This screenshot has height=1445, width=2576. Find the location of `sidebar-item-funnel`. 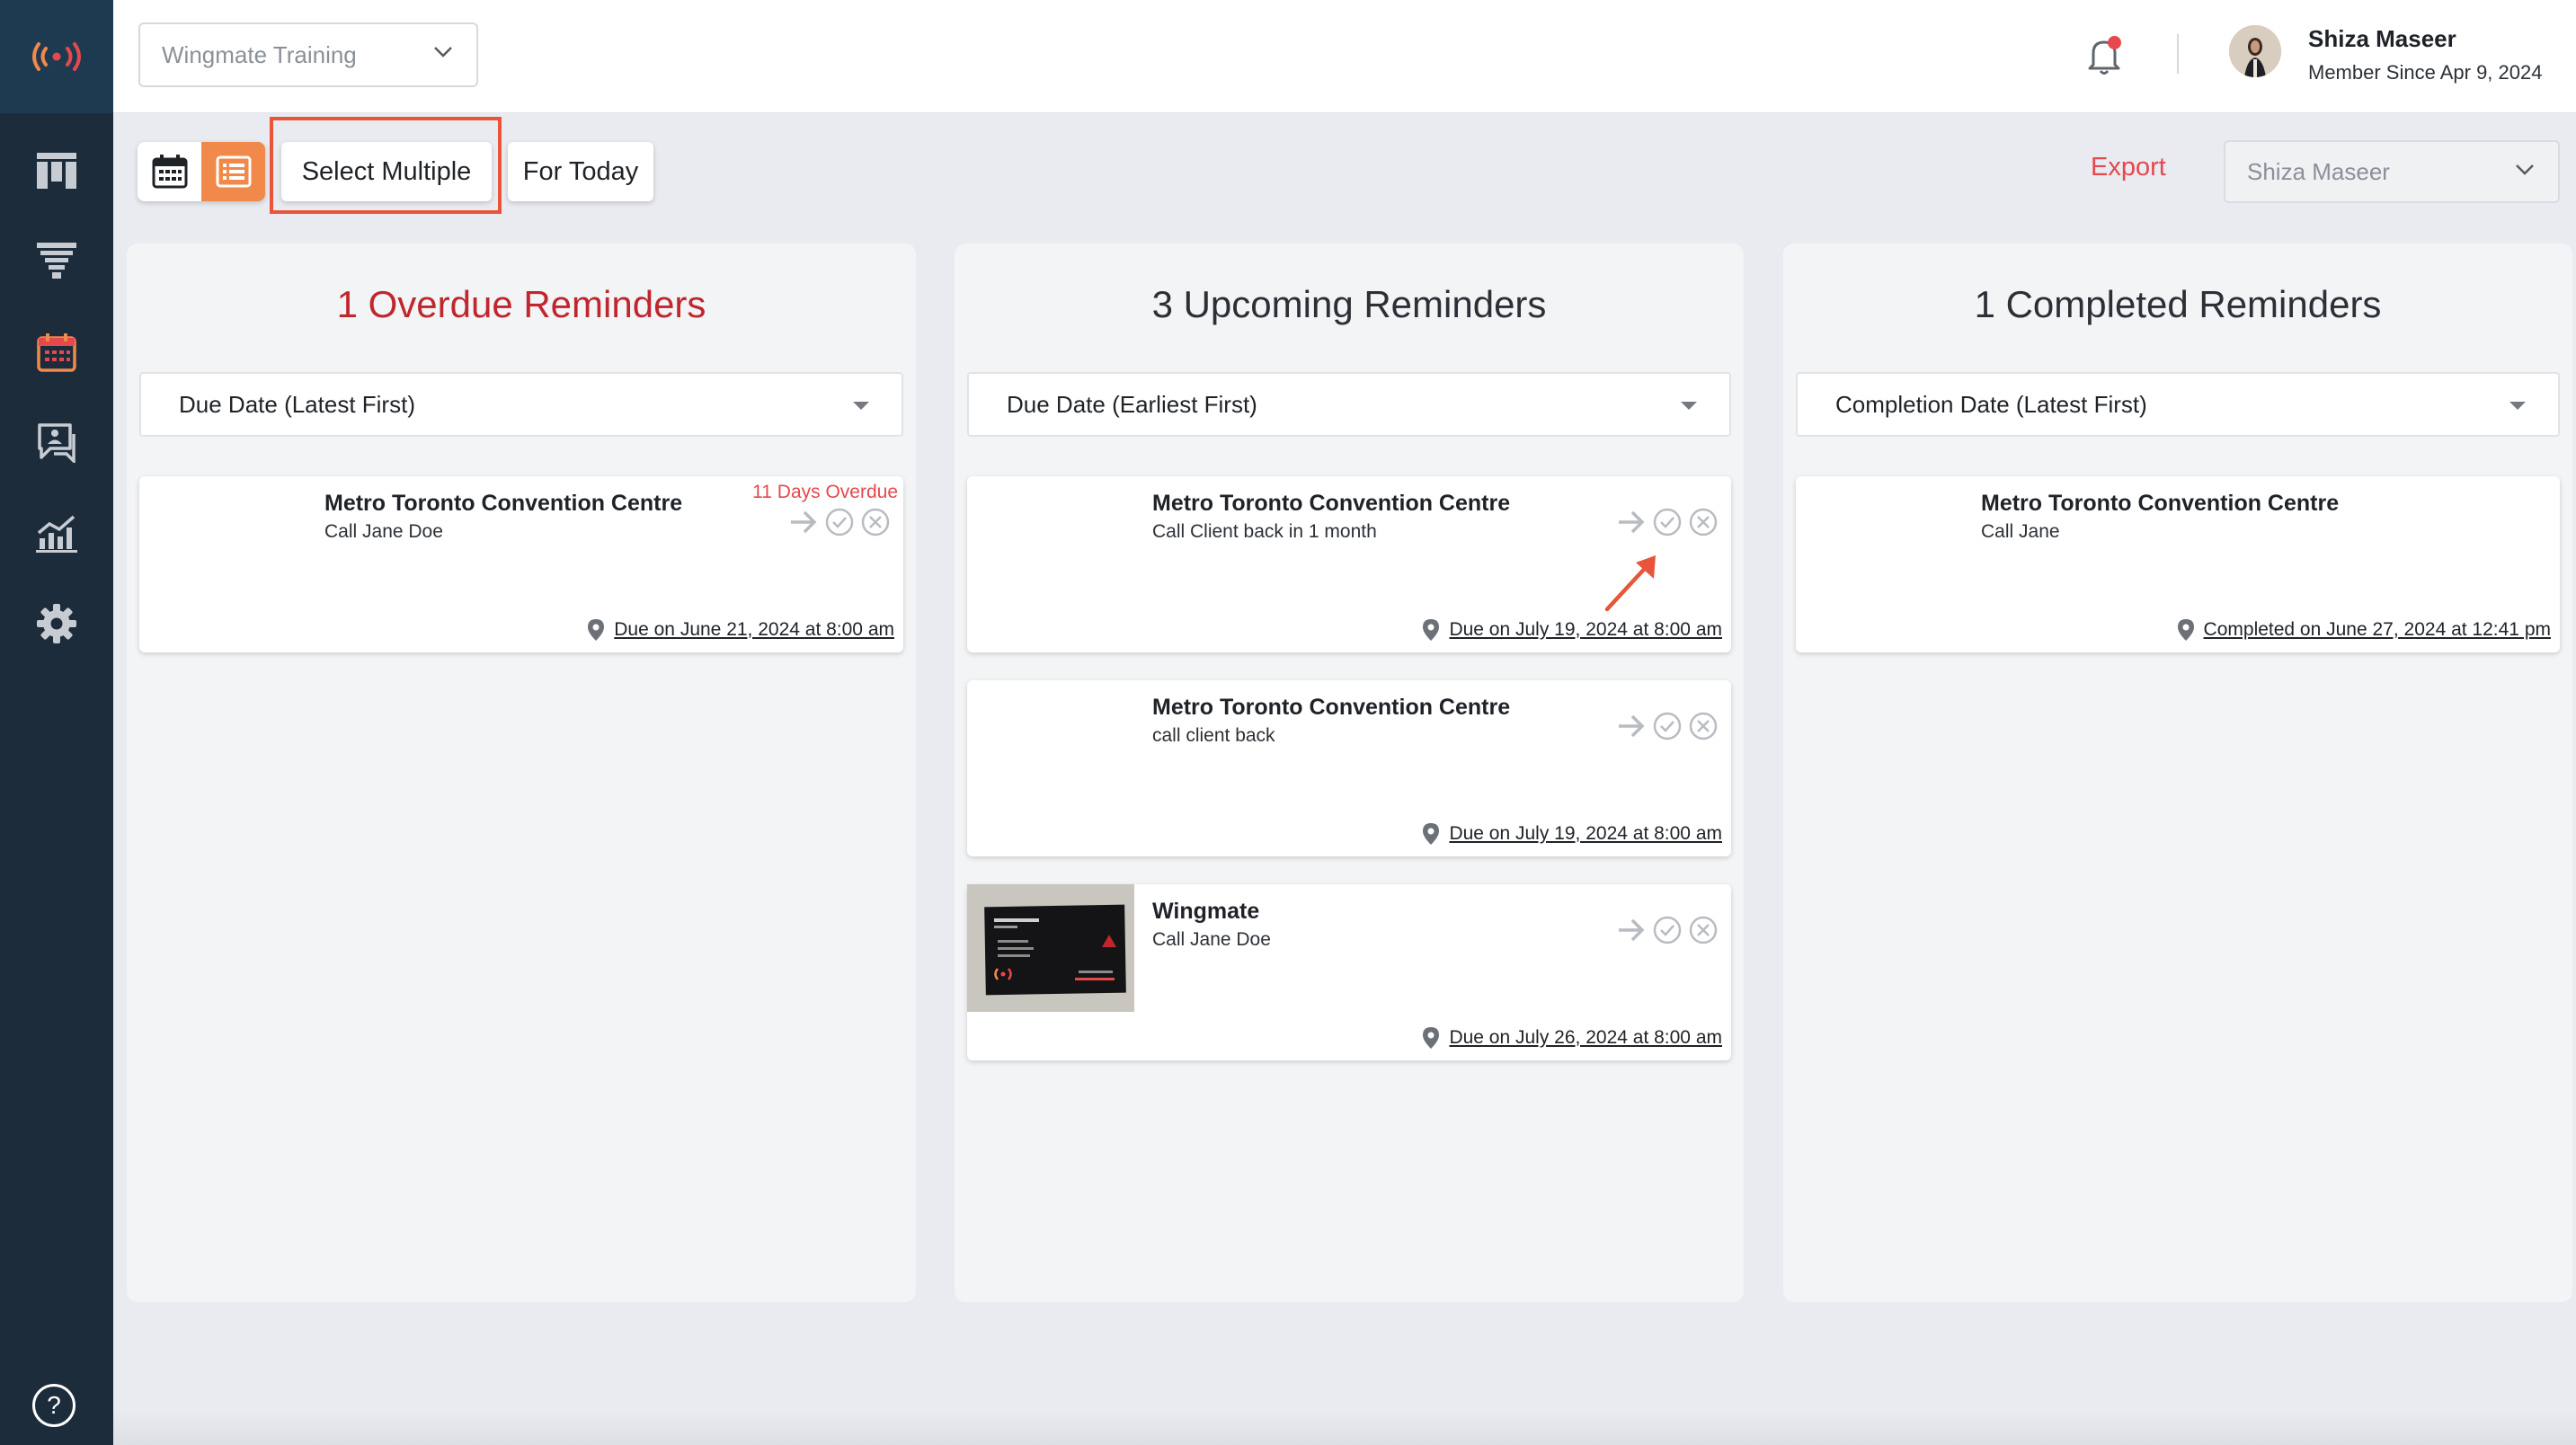

sidebar-item-funnel is located at coordinates (57, 261).